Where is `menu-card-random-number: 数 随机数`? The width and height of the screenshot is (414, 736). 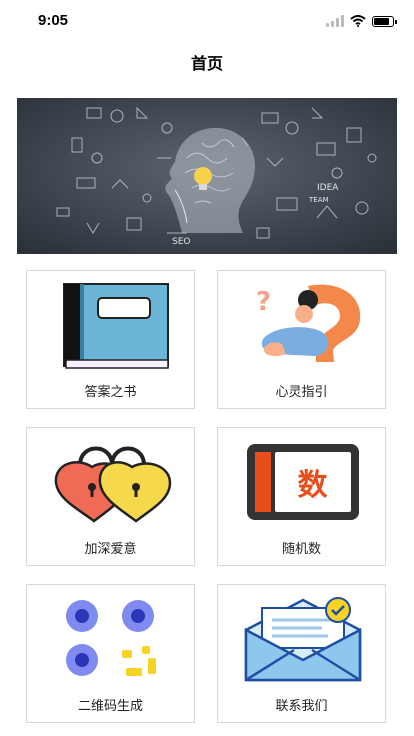 menu-card-random-number: 数 随机数 is located at coordinates (301, 496).